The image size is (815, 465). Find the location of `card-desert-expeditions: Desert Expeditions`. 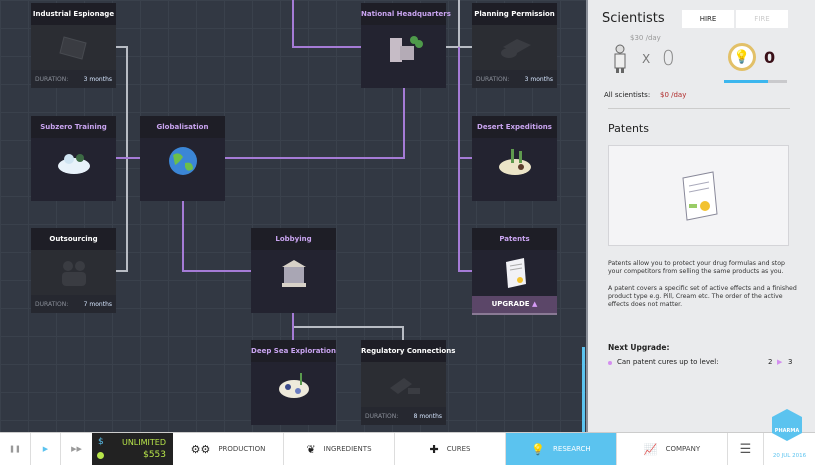

card-desert-expeditions: Desert Expeditions is located at coordinates (514, 158).